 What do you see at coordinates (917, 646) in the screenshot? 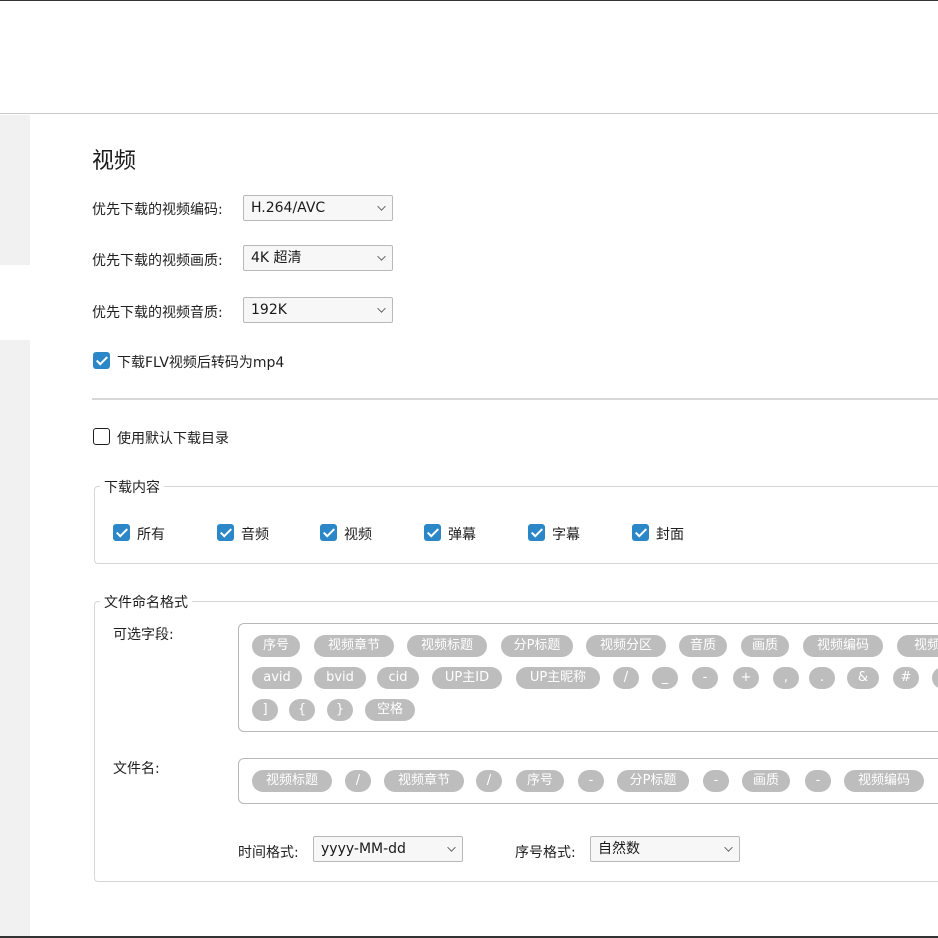
I see `field-chip: 视频` at bounding box center [917, 646].